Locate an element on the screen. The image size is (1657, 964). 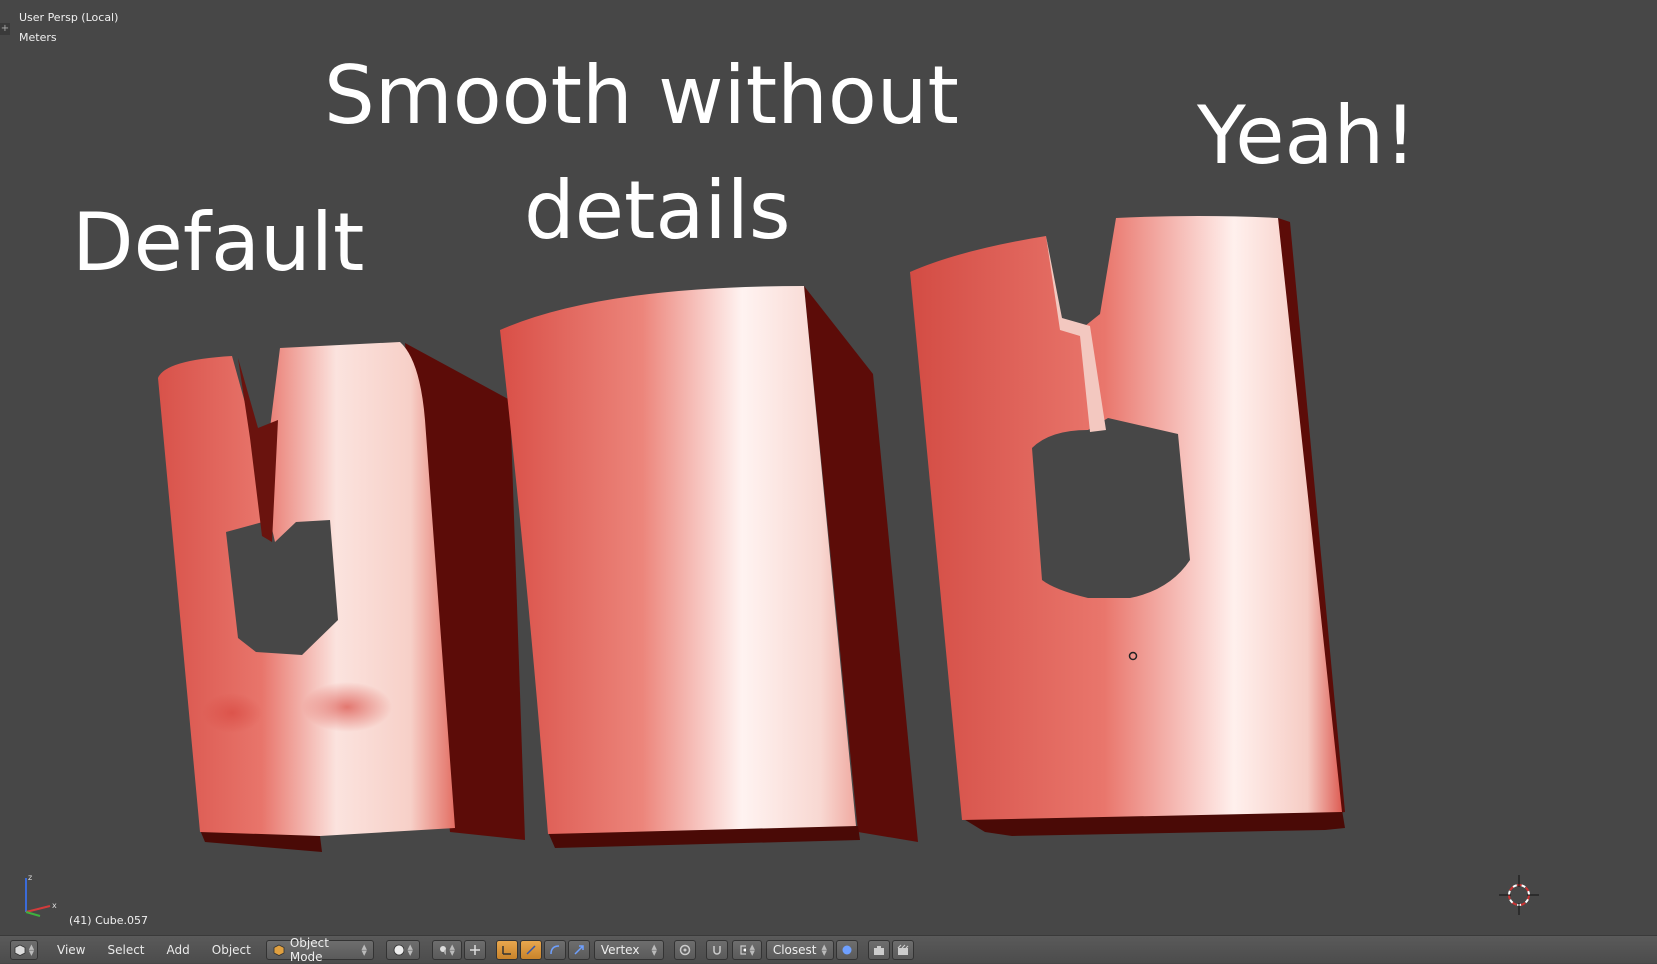
region-toggle-plus-icon: + is located at coordinates (5, 29).